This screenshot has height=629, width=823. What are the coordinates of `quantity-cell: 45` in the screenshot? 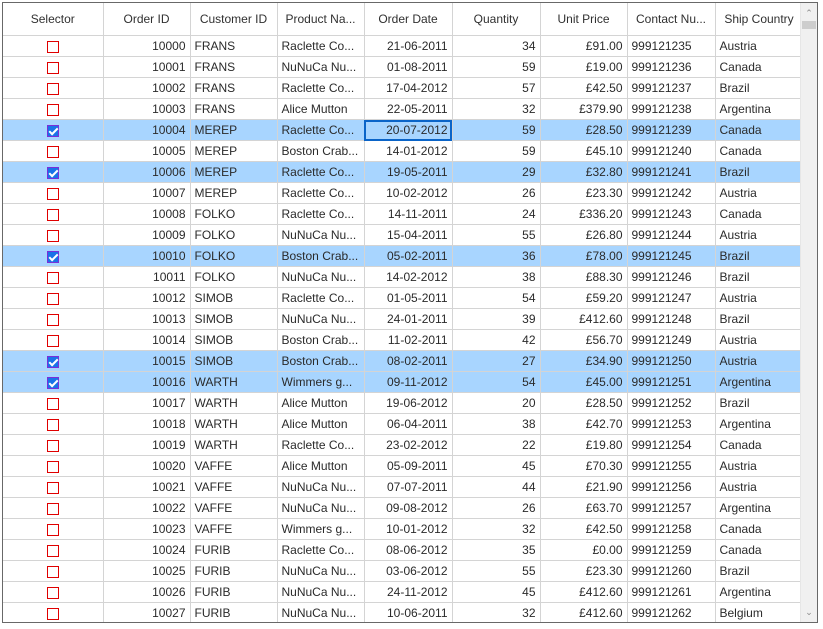 It's located at (496, 592).